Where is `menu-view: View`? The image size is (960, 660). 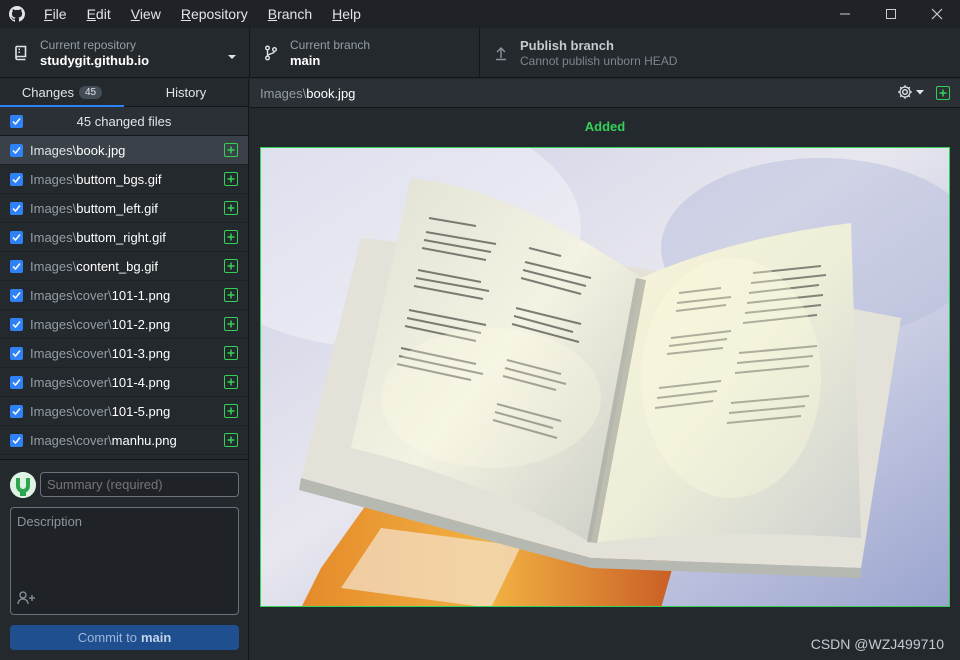 menu-view: View is located at coordinates (146, 14).